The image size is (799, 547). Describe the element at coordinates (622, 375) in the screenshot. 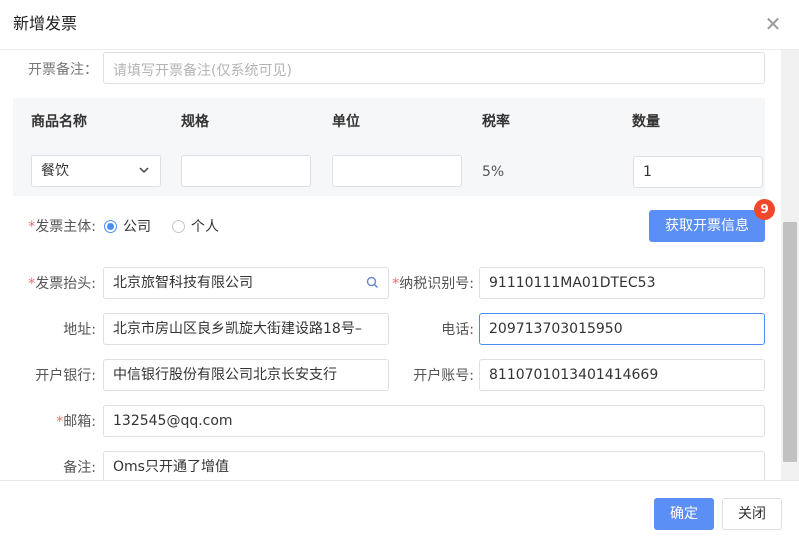

I see `account-input: 8110701013401414669` at that location.